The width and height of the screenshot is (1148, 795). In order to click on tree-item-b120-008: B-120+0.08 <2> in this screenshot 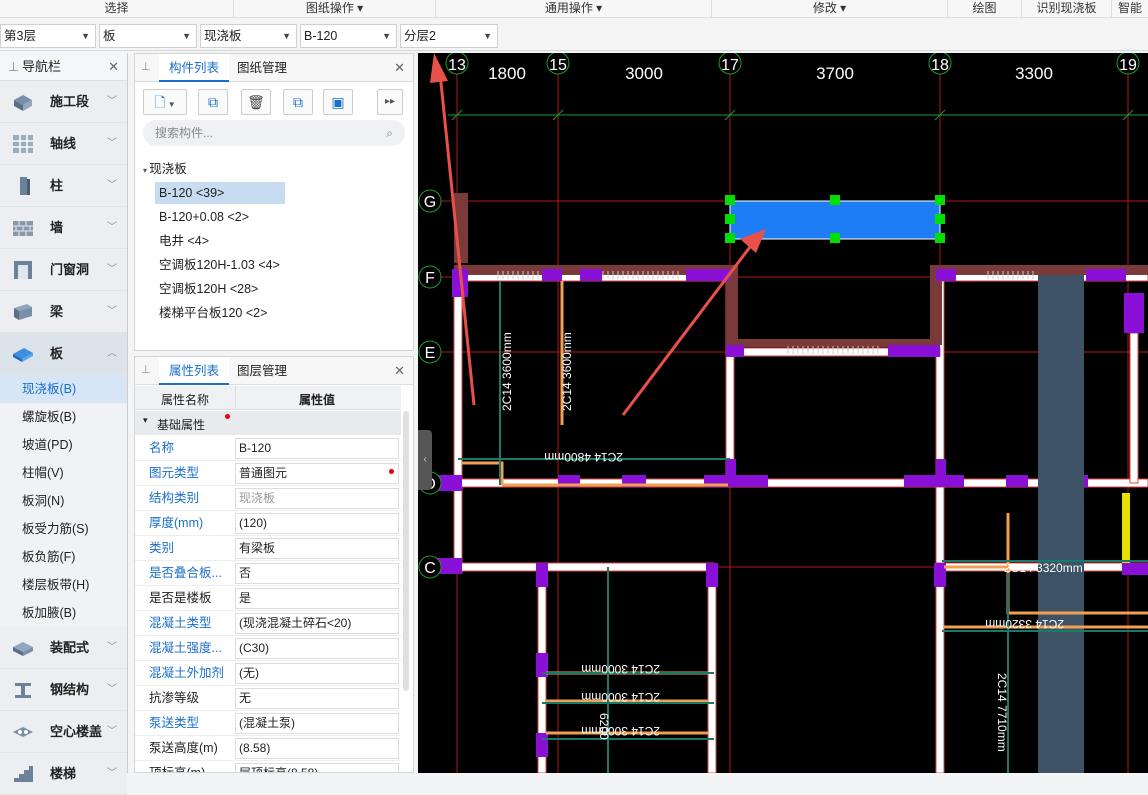, I will do `click(204, 217)`.